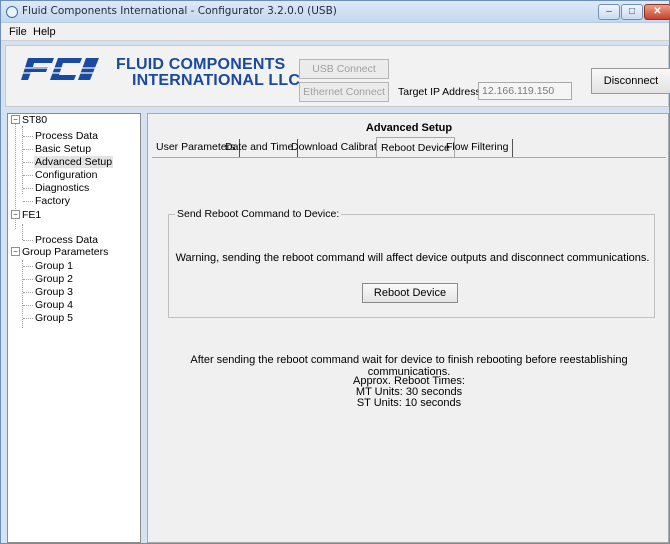 The image size is (670, 544). What do you see at coordinates (74, 162) in the screenshot?
I see `tree-item-advanced-setup: Advanced Setup` at bounding box center [74, 162].